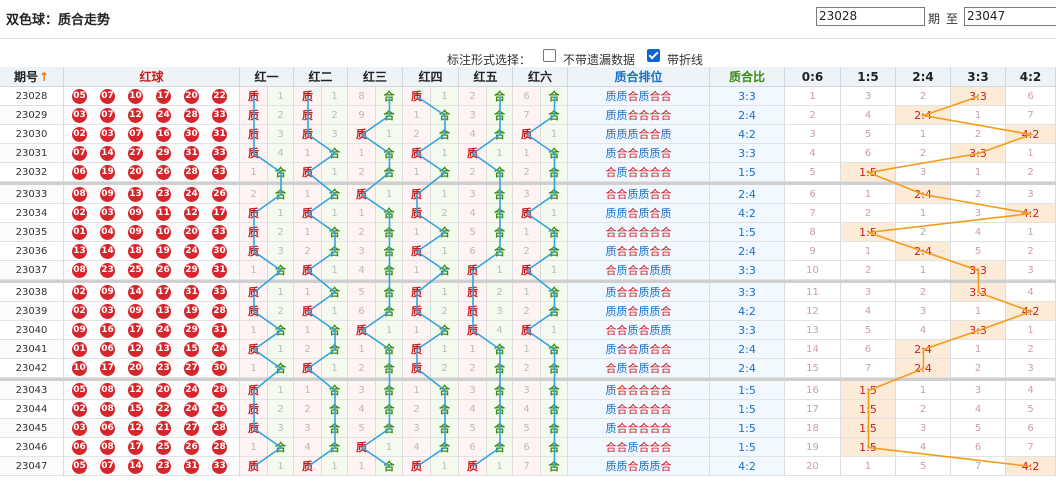 The width and height of the screenshot is (1056, 483). Describe the element at coordinates (473, 447) in the screenshot. I see `pos-cell-5: 6` at that location.